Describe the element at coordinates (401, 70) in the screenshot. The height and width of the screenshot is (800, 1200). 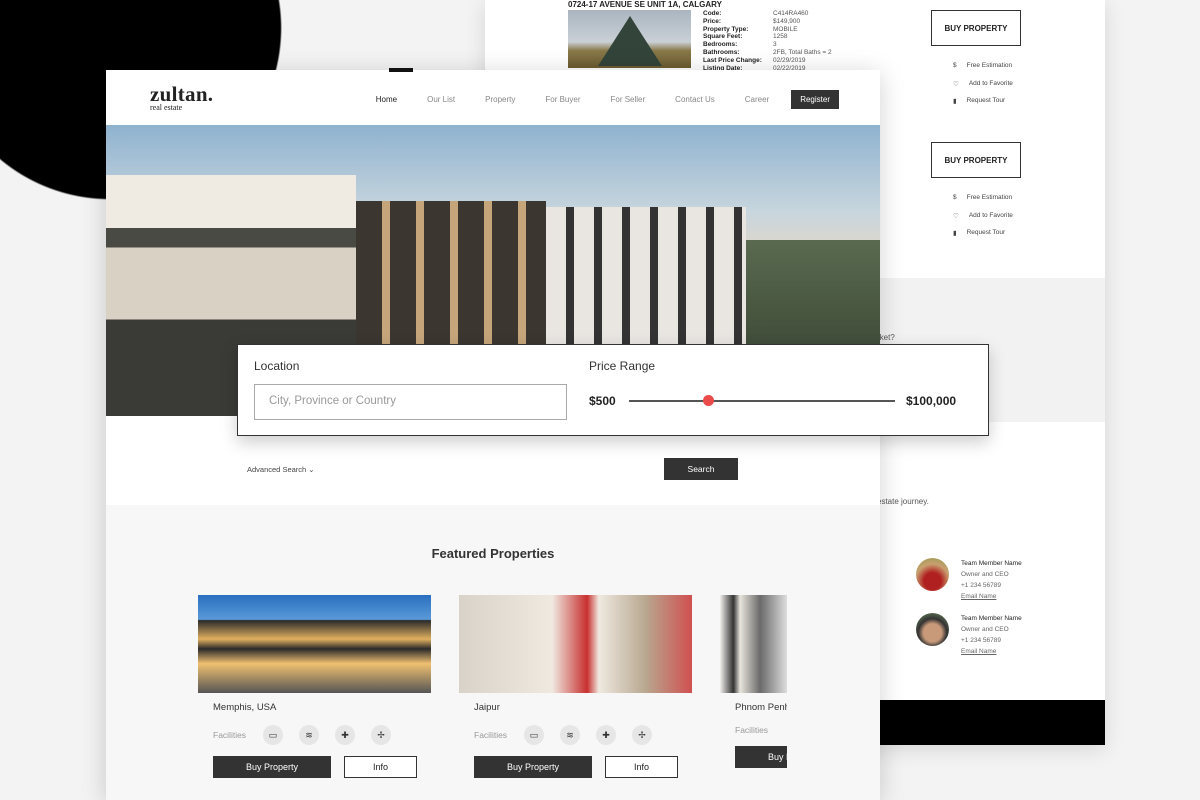
I see `active-indicator` at that location.